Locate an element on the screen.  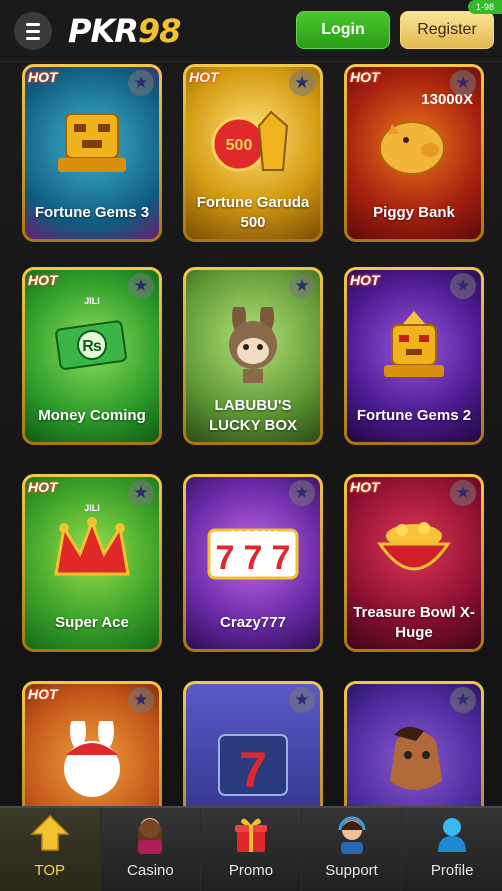
login-button: Login is located at coordinates (343, 30).